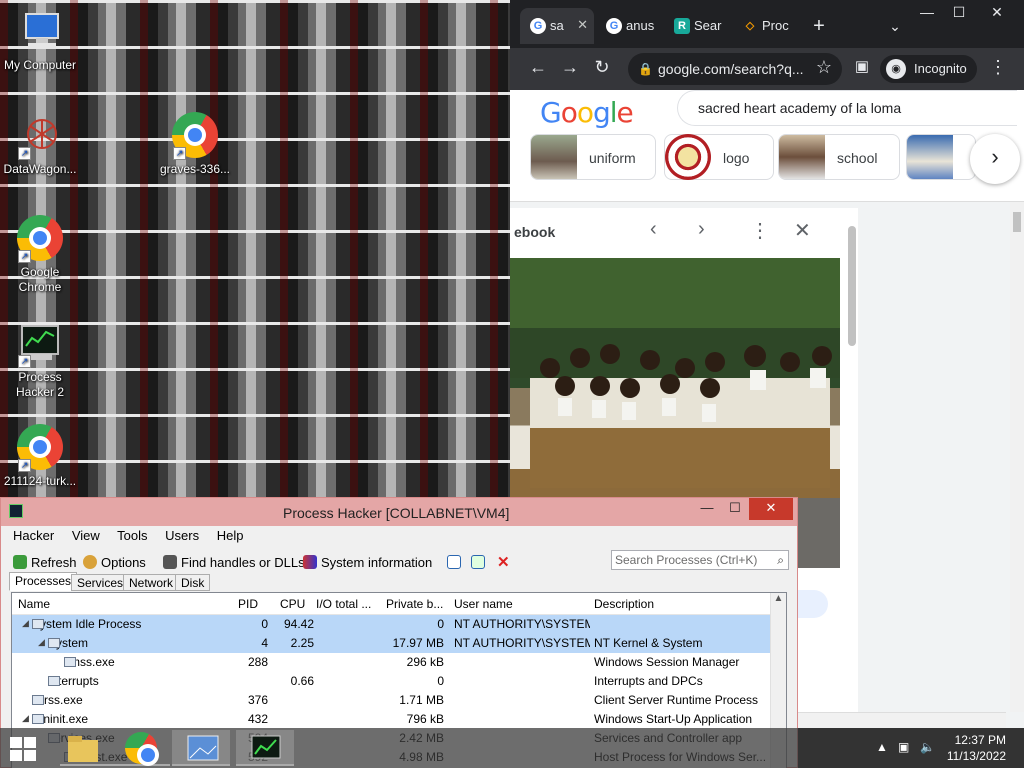 The image size is (1024, 768). I want to click on menu-users: Users, so click(182, 535).